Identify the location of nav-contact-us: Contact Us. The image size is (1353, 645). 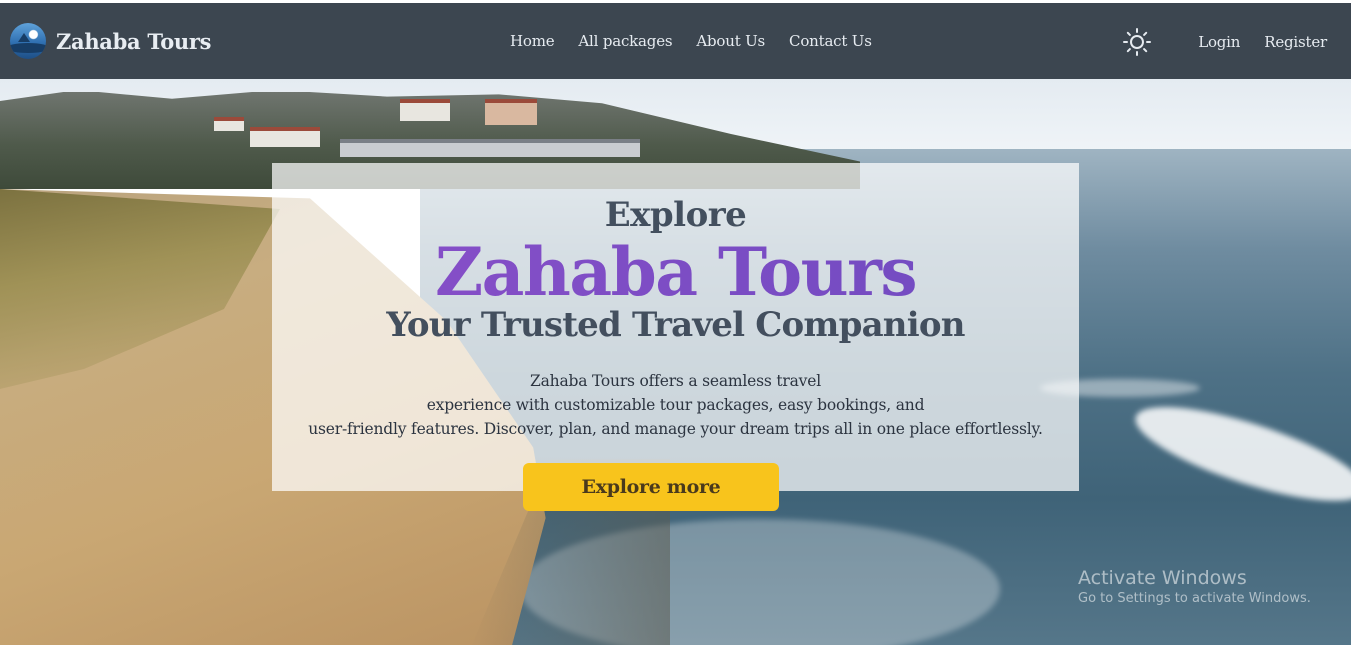
(830, 41).